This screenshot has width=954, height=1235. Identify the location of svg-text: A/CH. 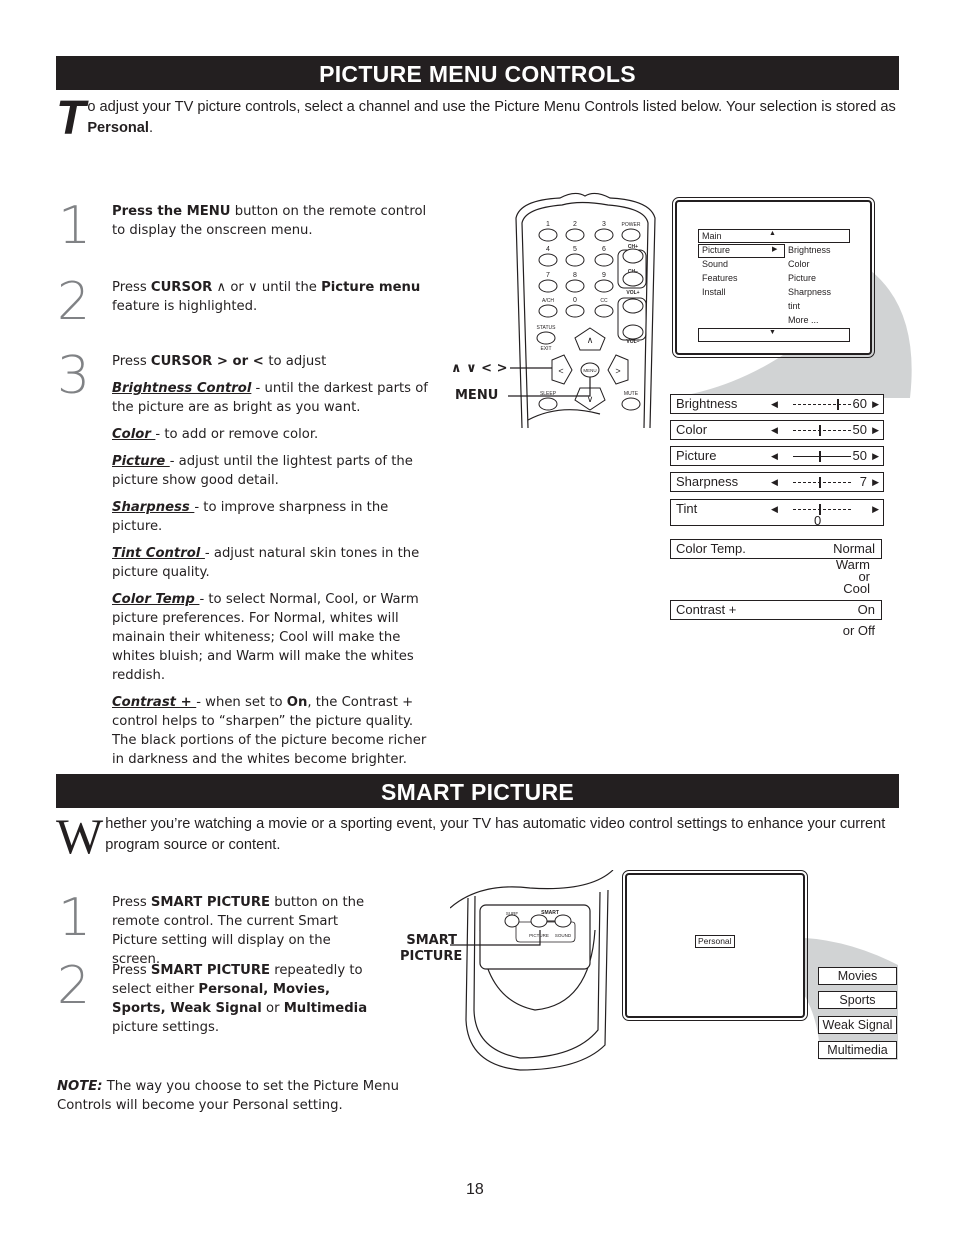
(548, 301).